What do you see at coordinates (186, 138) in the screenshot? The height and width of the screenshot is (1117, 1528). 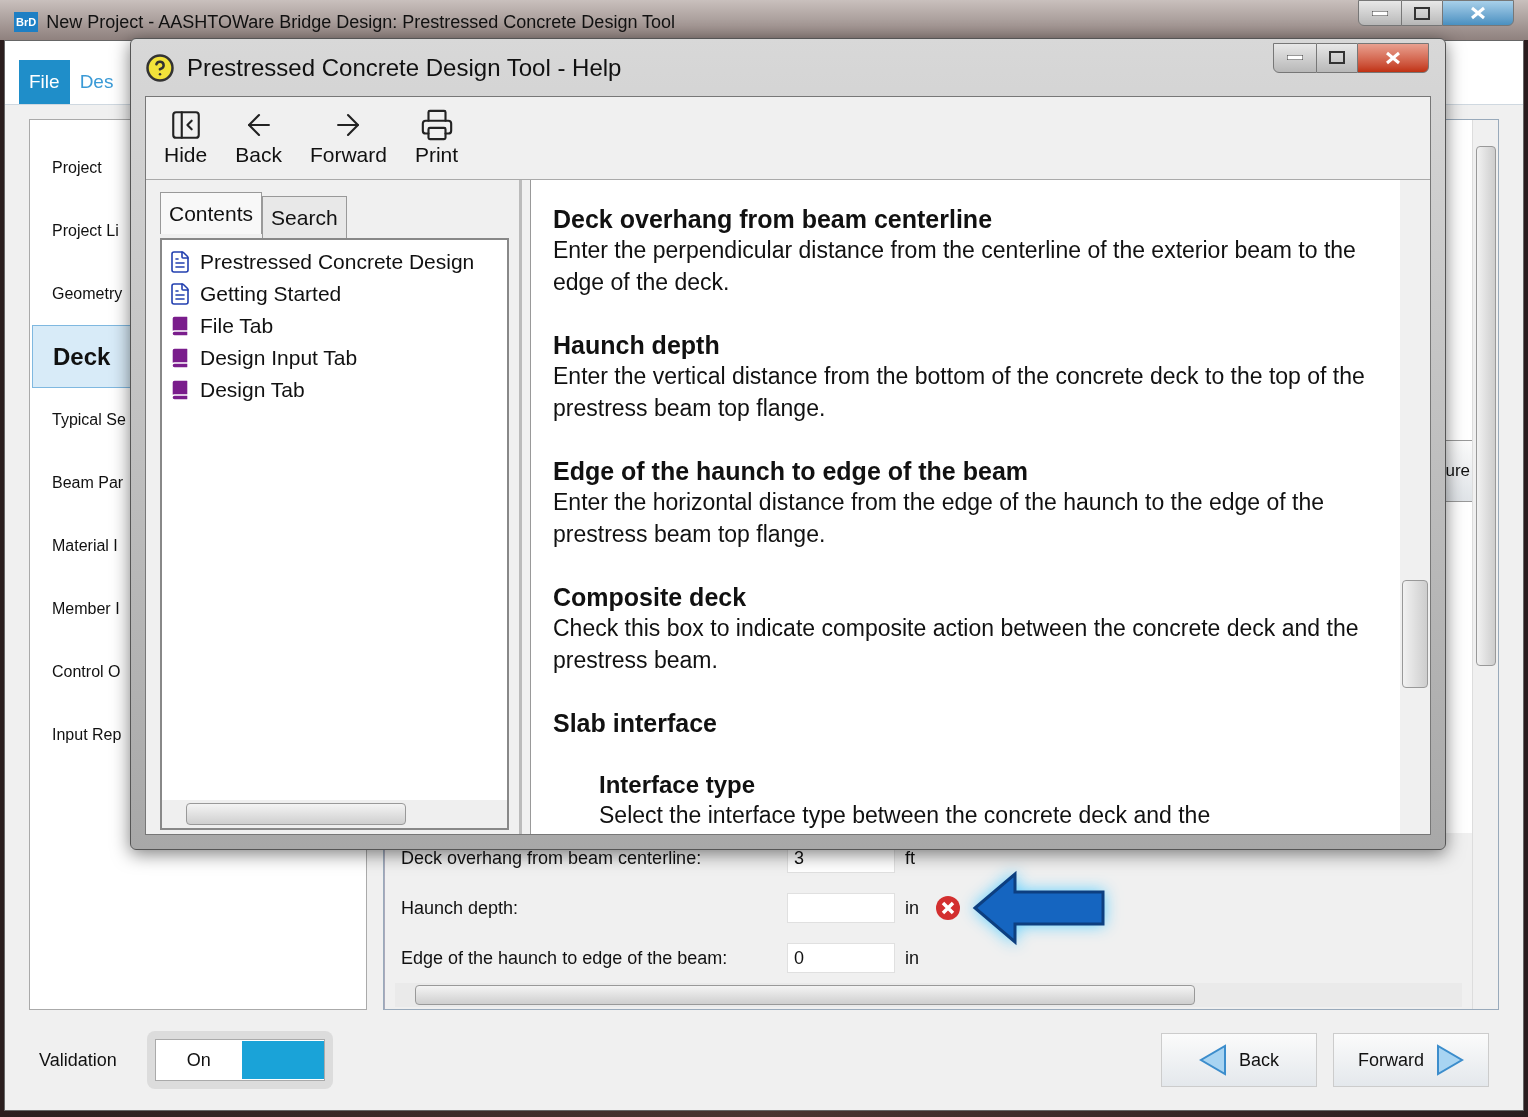 I see `toolbar-button: Hide` at bounding box center [186, 138].